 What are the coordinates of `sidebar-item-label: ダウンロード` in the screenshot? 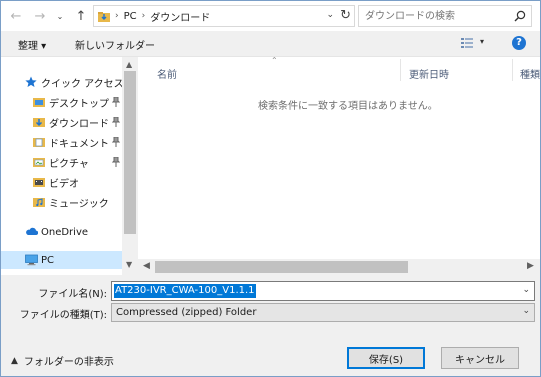 It's located at (79, 124).